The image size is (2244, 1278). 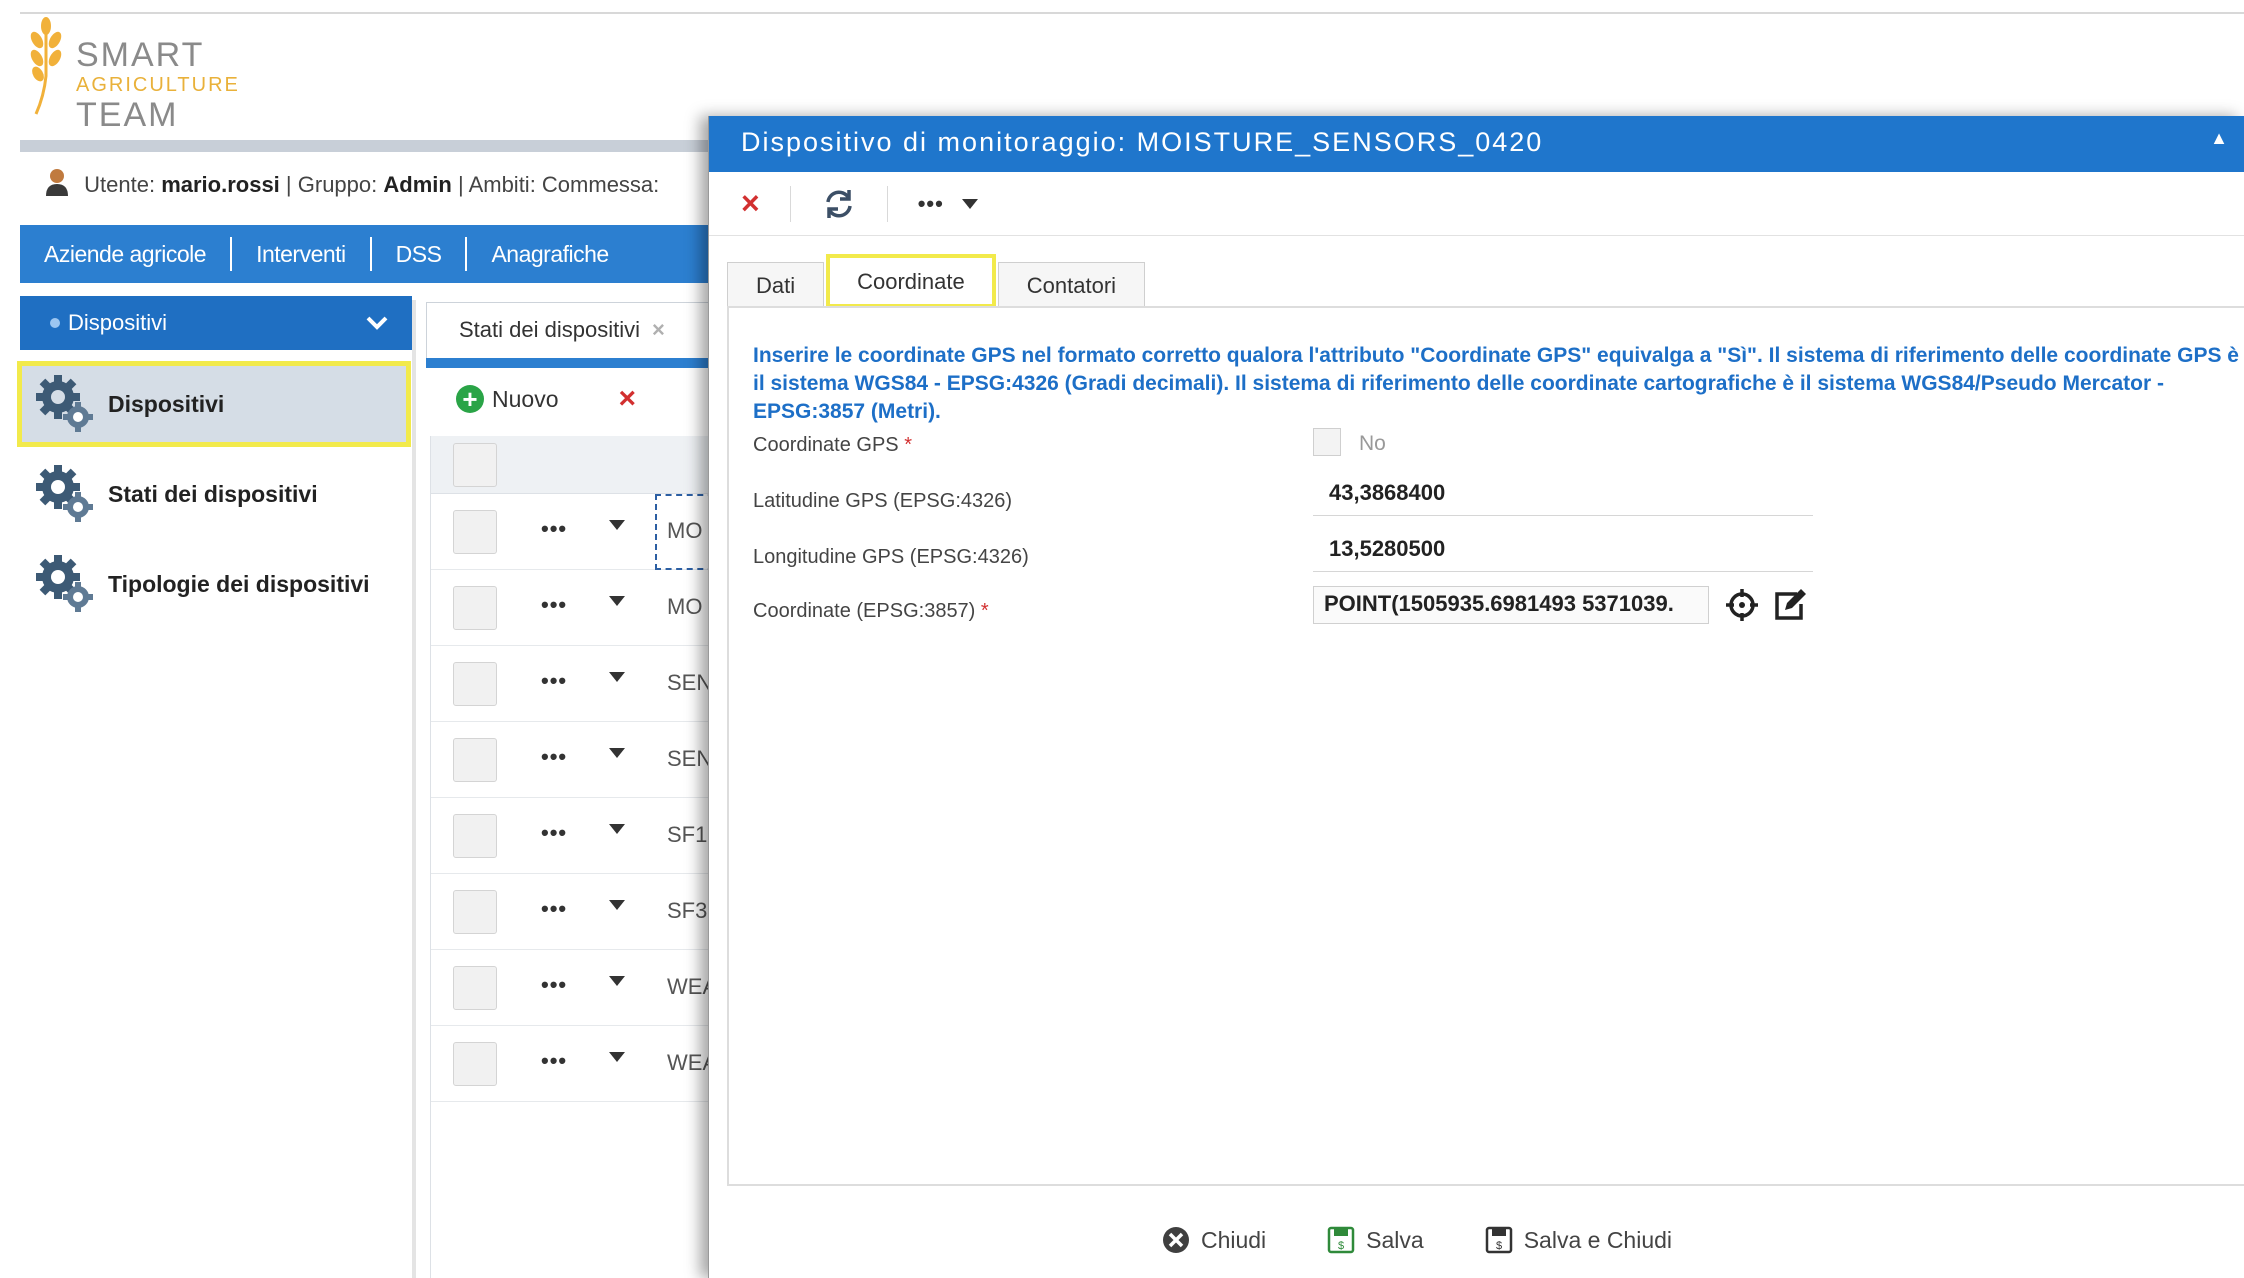 I want to click on scope-label: | Ambiti: Commessa:, so click(x=558, y=184).